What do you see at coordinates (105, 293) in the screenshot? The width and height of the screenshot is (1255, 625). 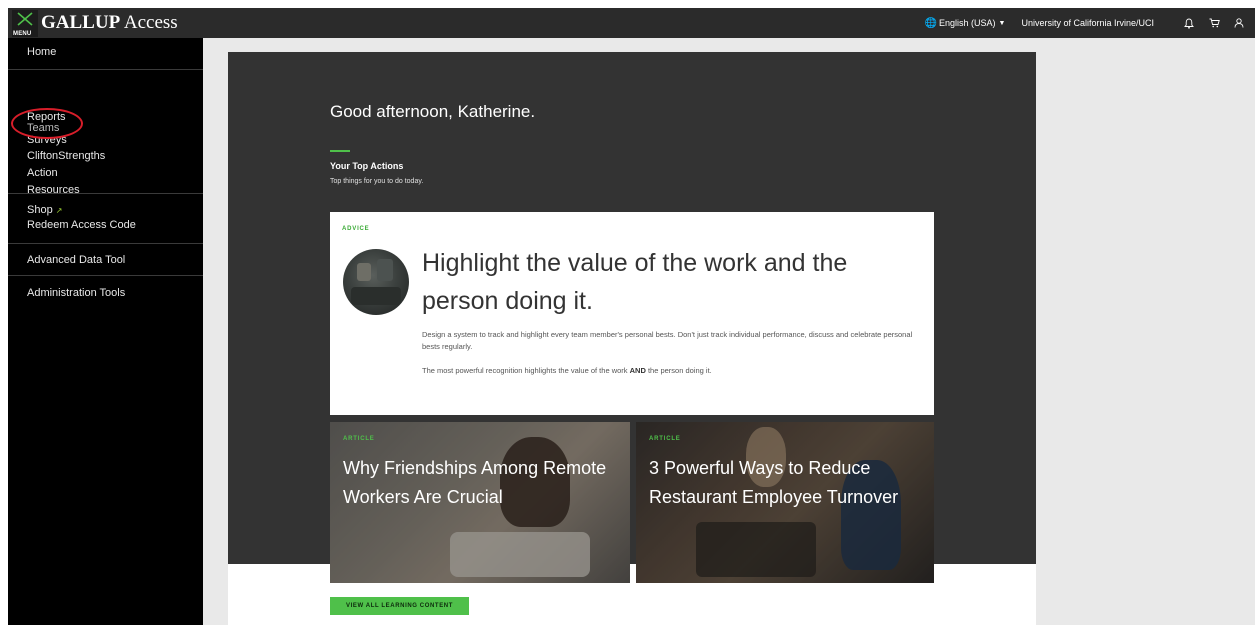 I see `sidebar-item-administration-tools: Administration Tools` at bounding box center [105, 293].